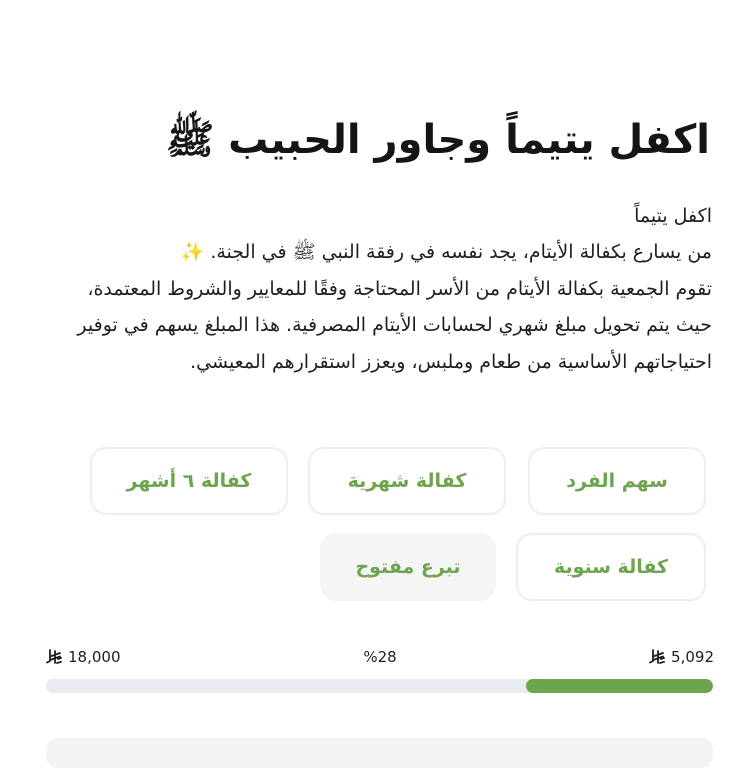  I want to click on progress-bar, so click(379, 686).